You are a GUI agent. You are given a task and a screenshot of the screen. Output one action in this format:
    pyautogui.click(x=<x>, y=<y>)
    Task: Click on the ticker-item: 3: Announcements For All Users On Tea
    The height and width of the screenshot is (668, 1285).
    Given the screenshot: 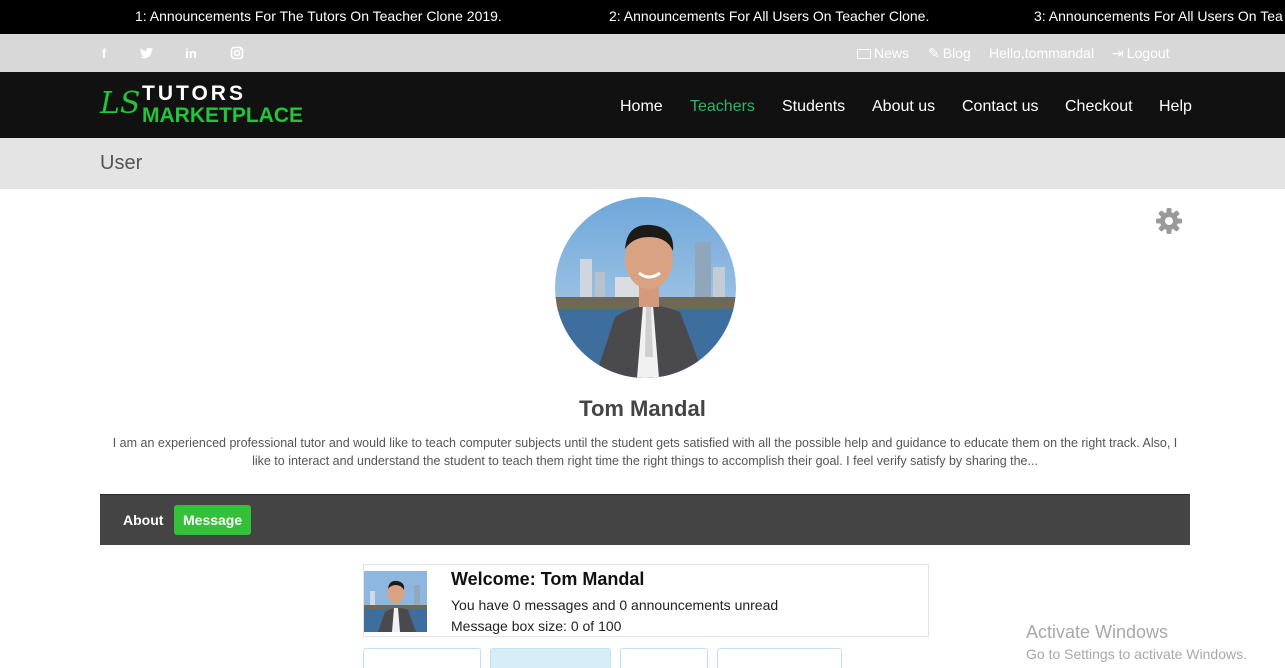 What is the action you would take?
    pyautogui.click(x=1158, y=16)
    